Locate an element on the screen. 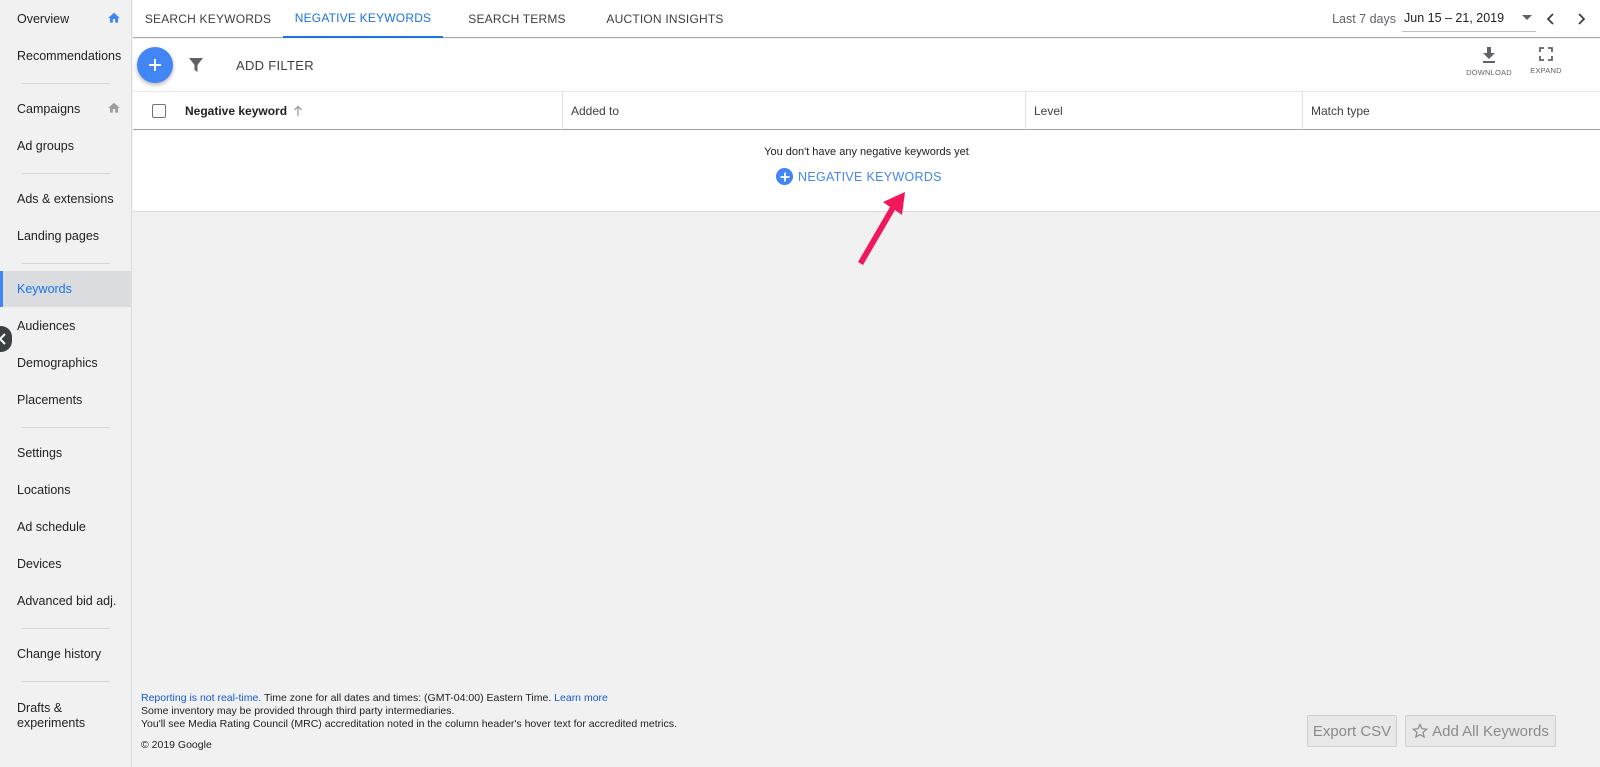 The image size is (1600, 767). previous-period-button is located at coordinates (1551, 19).